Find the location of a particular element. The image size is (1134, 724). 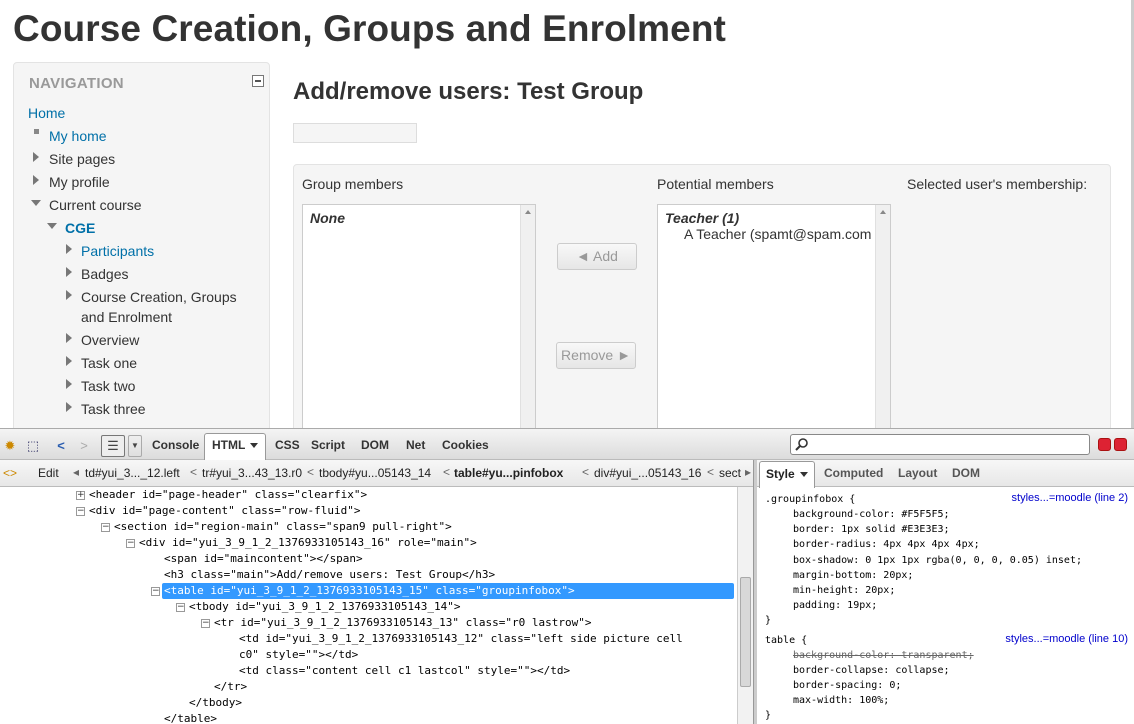

nav-item-task-one: Task one is located at coordinates (109, 363).